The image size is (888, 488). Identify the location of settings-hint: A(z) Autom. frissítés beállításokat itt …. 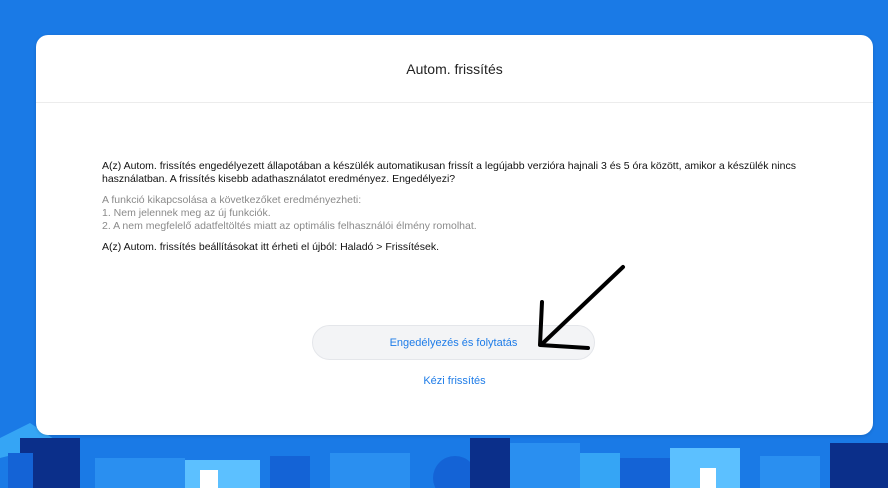
(271, 247).